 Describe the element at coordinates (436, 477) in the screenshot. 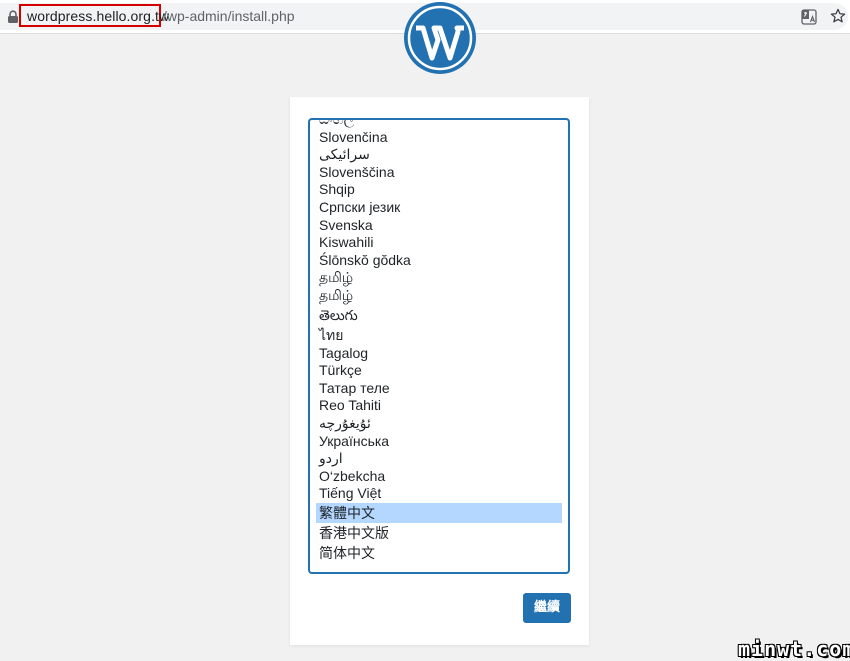

I see `language-option: O‘zbekcha` at that location.